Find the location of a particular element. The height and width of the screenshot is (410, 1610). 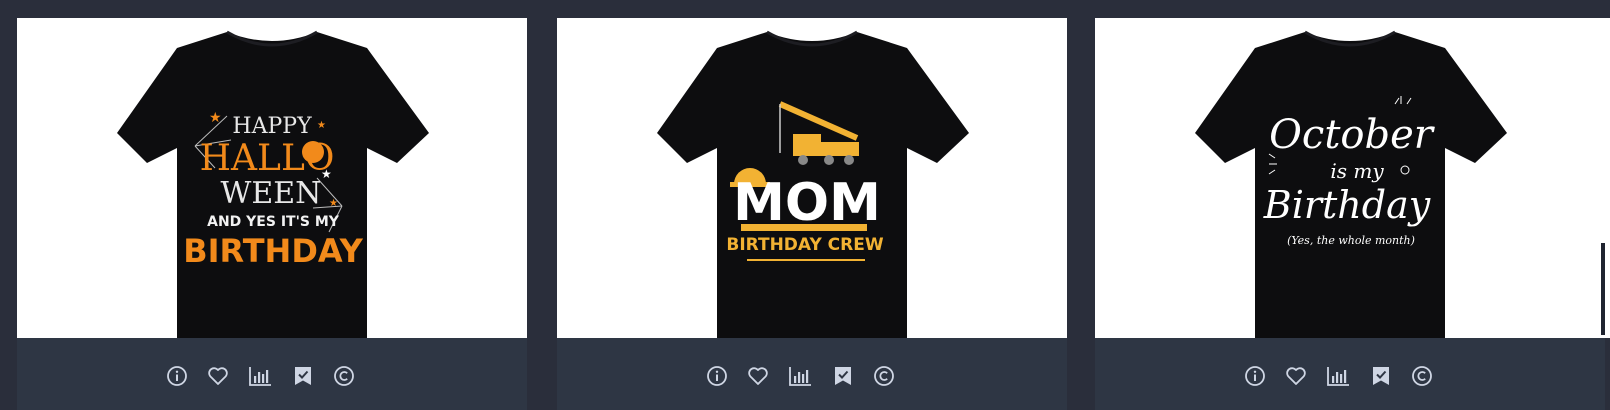

hazard-stripe is located at coordinates (804, 227).